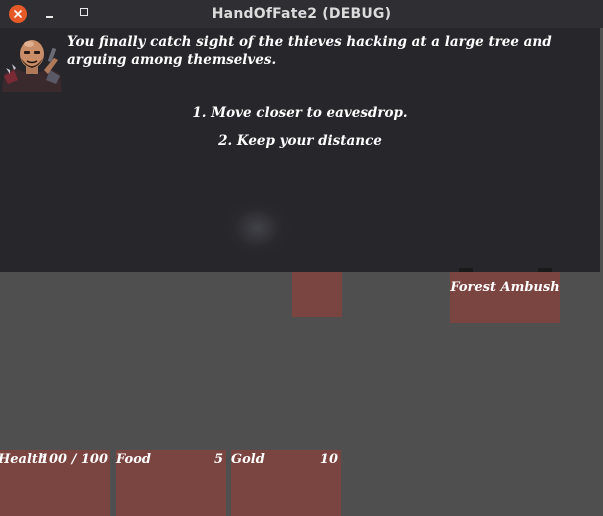 The width and height of the screenshot is (603, 516). I want to click on fog-glow, so click(257, 228).